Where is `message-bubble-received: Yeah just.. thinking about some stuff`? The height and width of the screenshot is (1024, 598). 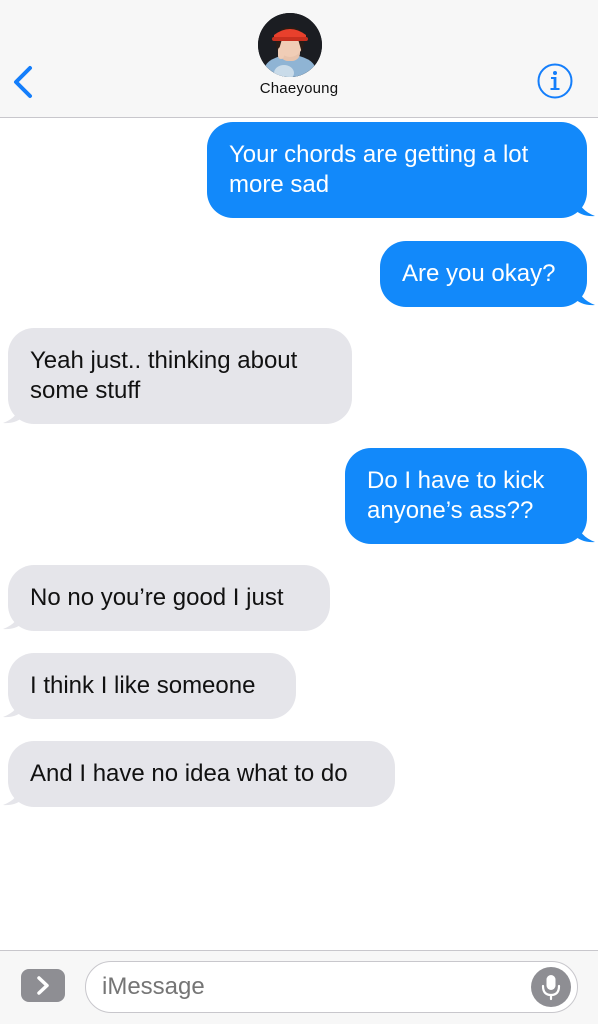
message-bubble-received: Yeah just.. thinking about some stuff is located at coordinates (180, 376).